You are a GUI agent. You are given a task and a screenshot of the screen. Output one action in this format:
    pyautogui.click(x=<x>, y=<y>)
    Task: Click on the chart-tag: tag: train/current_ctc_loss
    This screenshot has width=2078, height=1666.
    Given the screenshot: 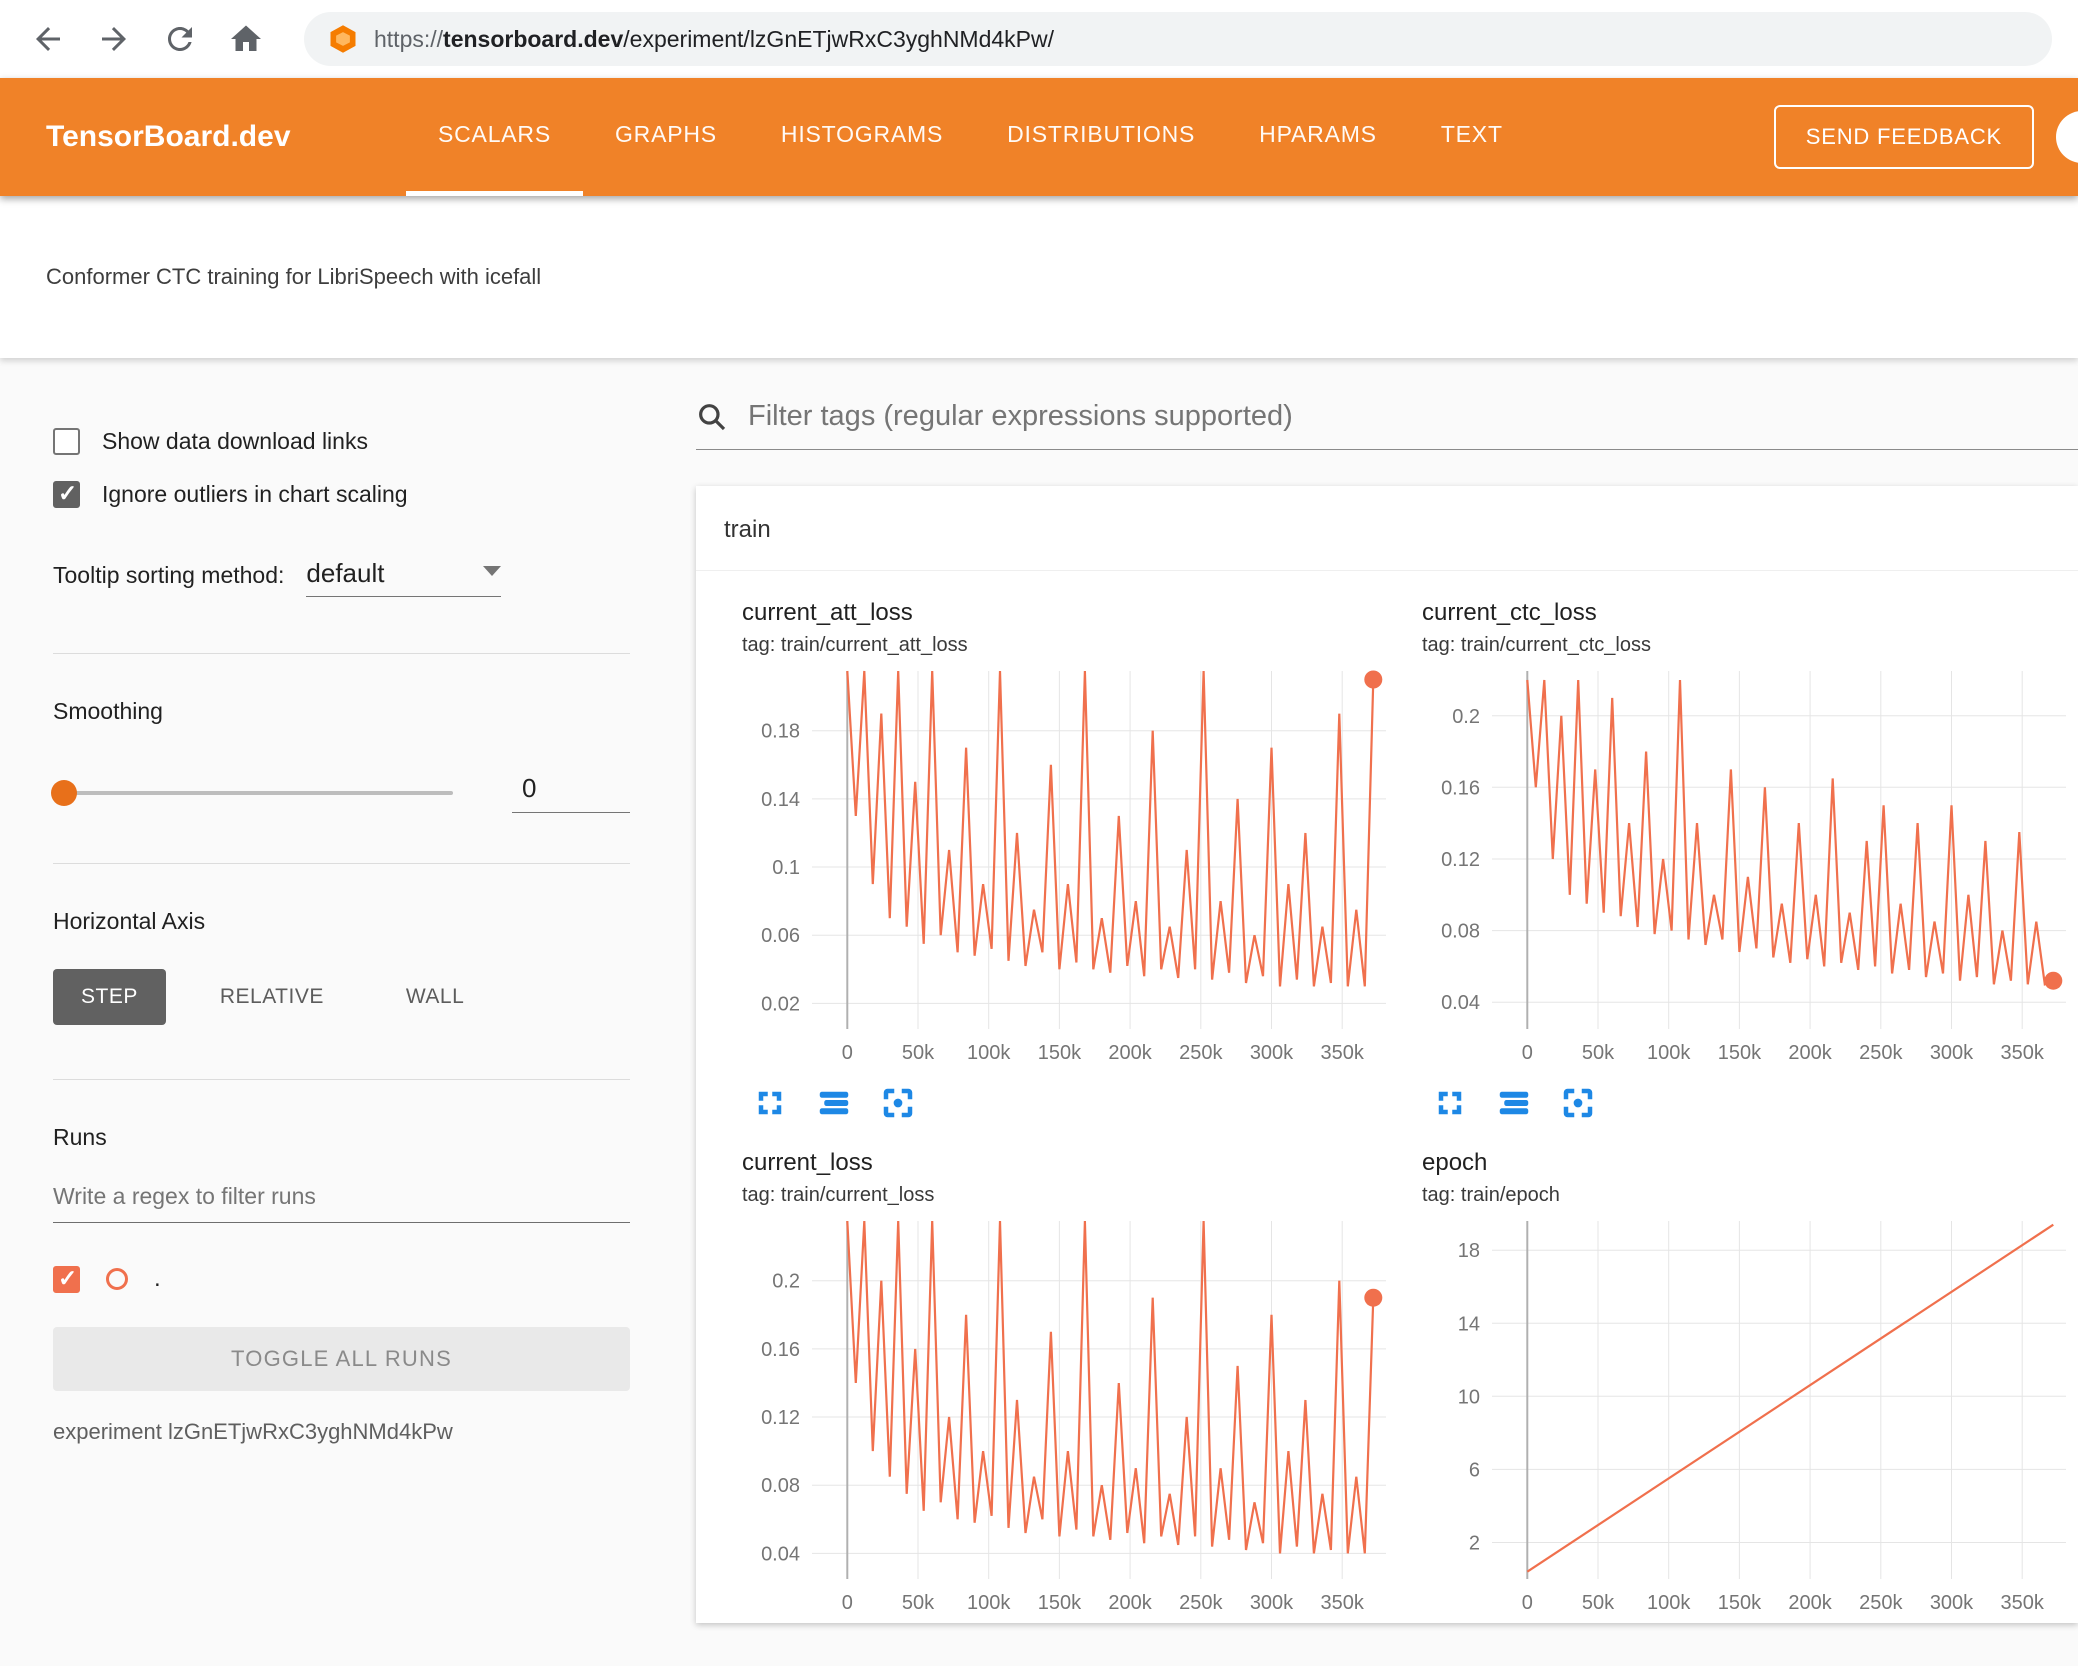 What is the action you would take?
    pyautogui.click(x=1536, y=645)
    